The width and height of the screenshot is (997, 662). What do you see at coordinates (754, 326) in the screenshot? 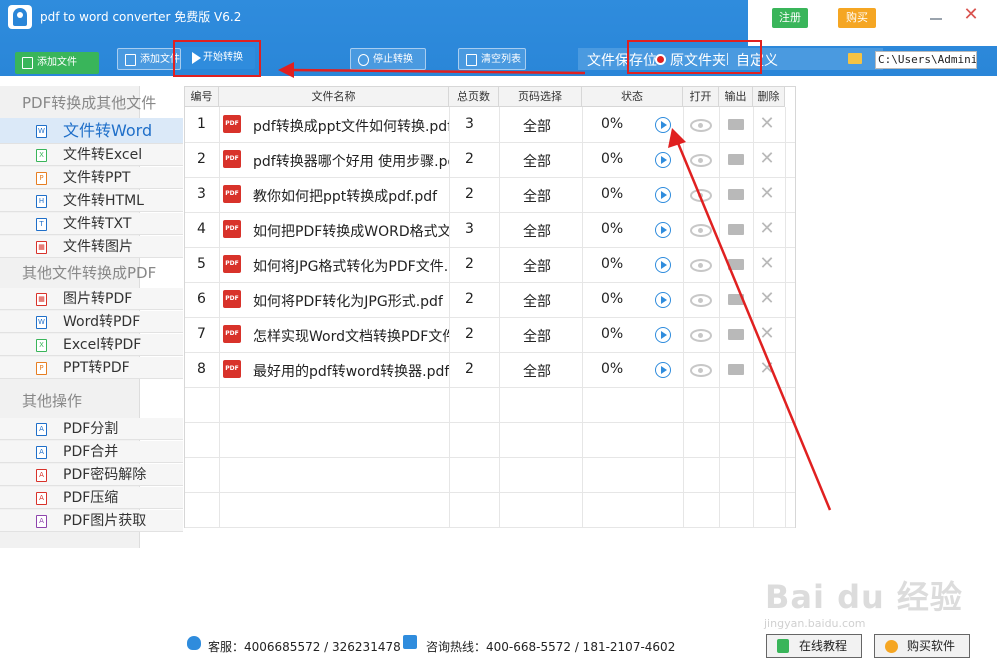
I see `arrow-to-play` at bounding box center [754, 326].